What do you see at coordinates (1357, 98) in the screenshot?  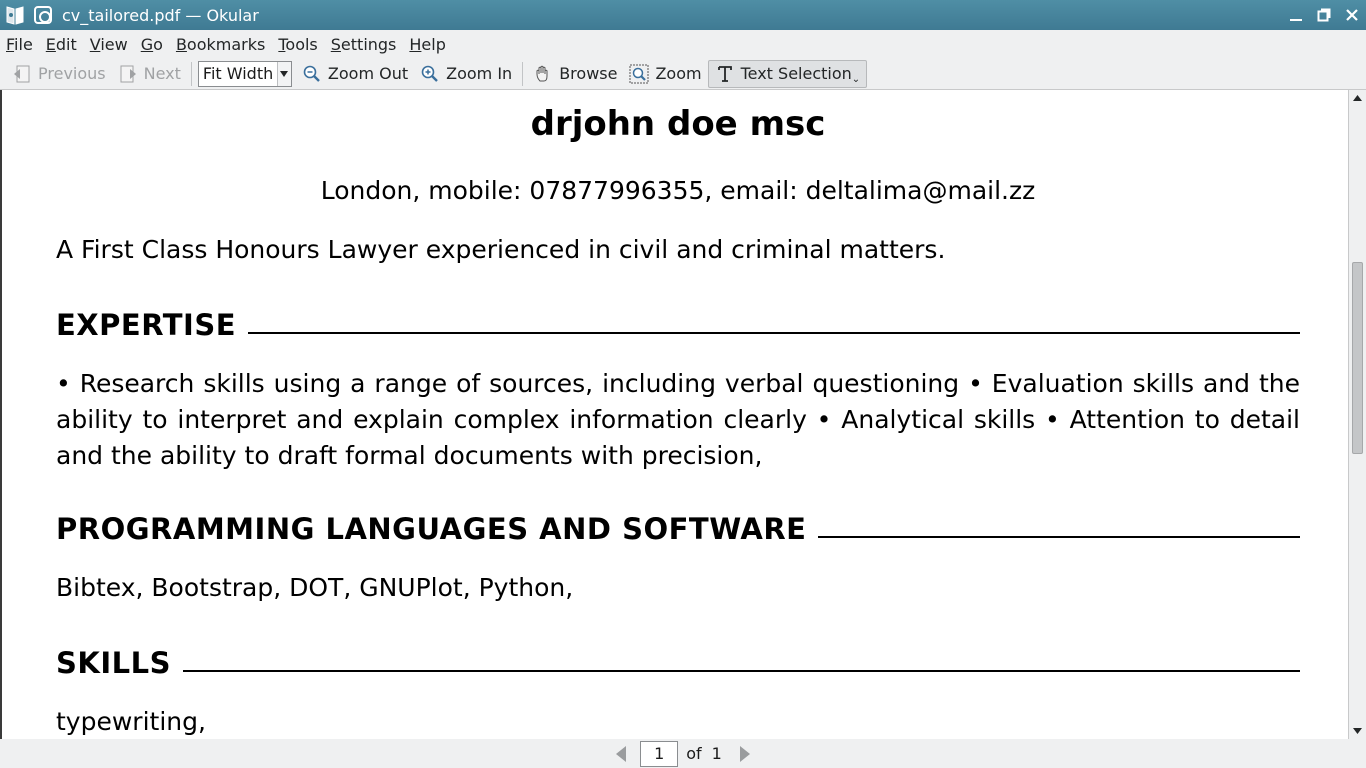 I see `scroll-up-arrow-icon` at bounding box center [1357, 98].